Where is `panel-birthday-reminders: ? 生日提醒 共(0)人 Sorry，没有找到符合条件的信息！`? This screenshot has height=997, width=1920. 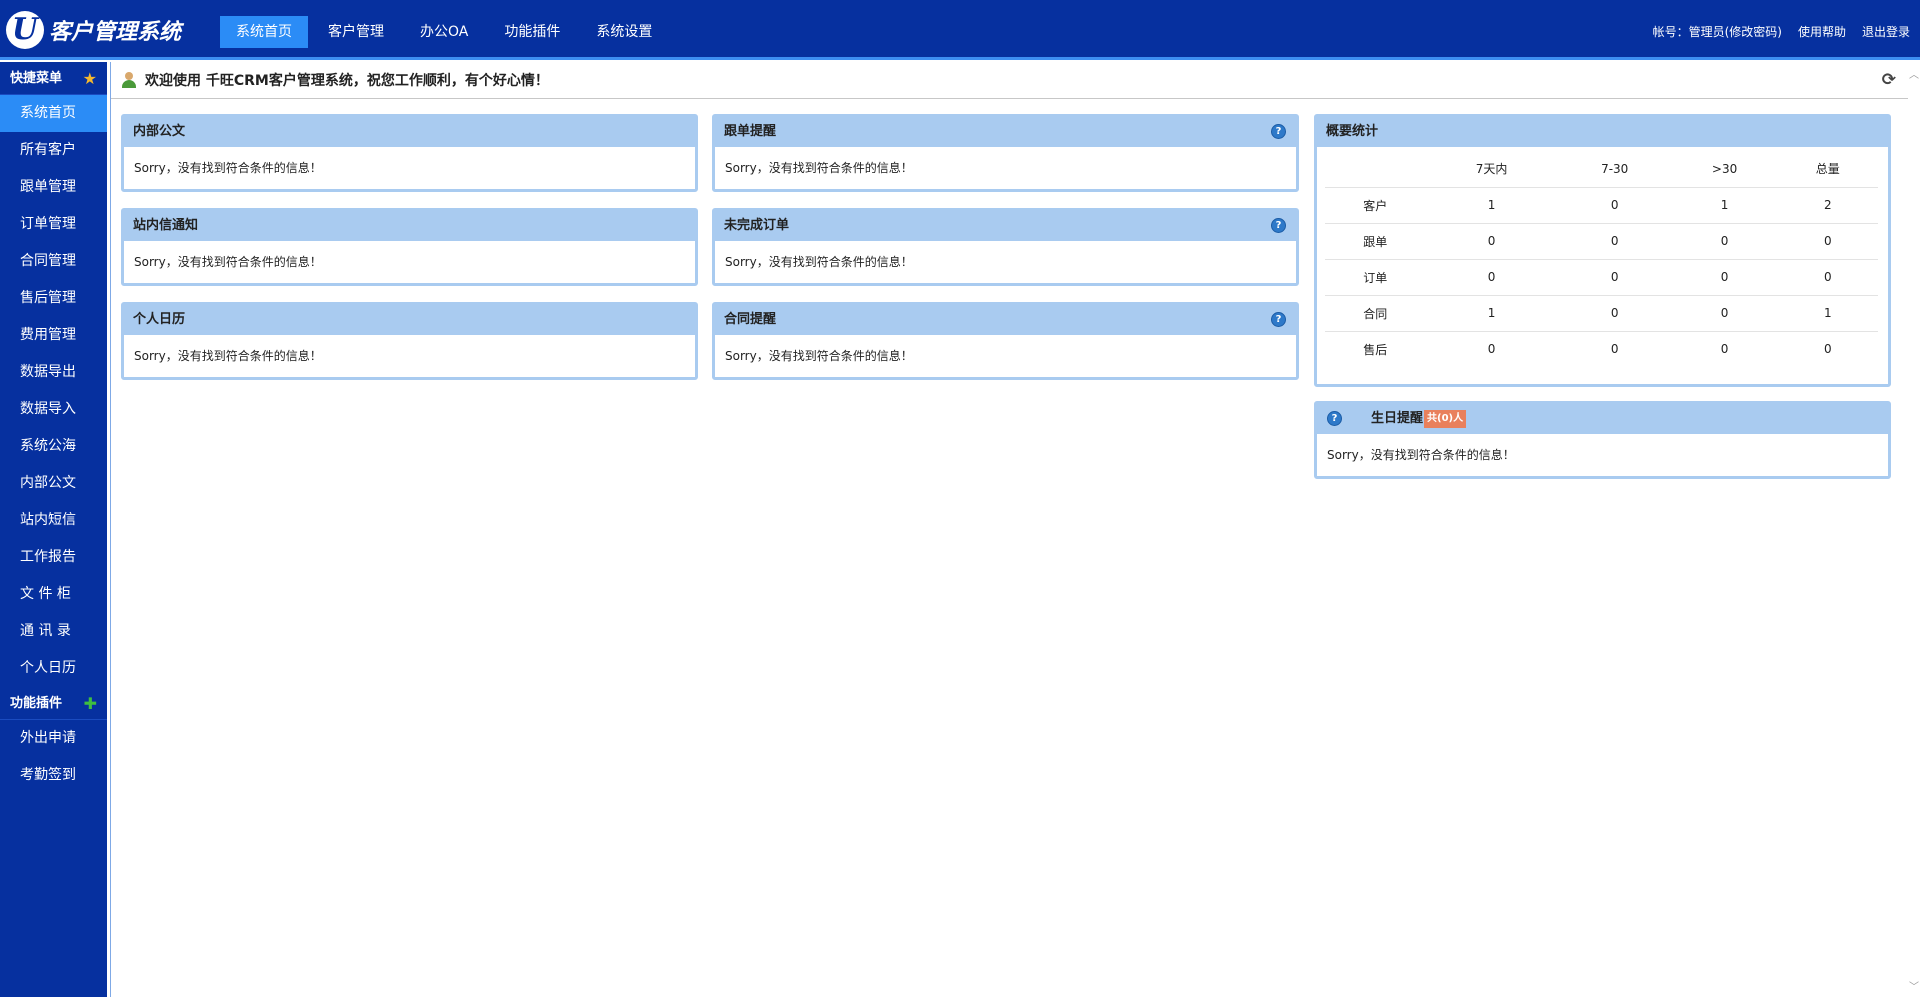
panel-birthday-reminders: ? 生日提醒 共(0)人 Sorry，没有找到符合条件的信息！ is located at coordinates (1602, 440).